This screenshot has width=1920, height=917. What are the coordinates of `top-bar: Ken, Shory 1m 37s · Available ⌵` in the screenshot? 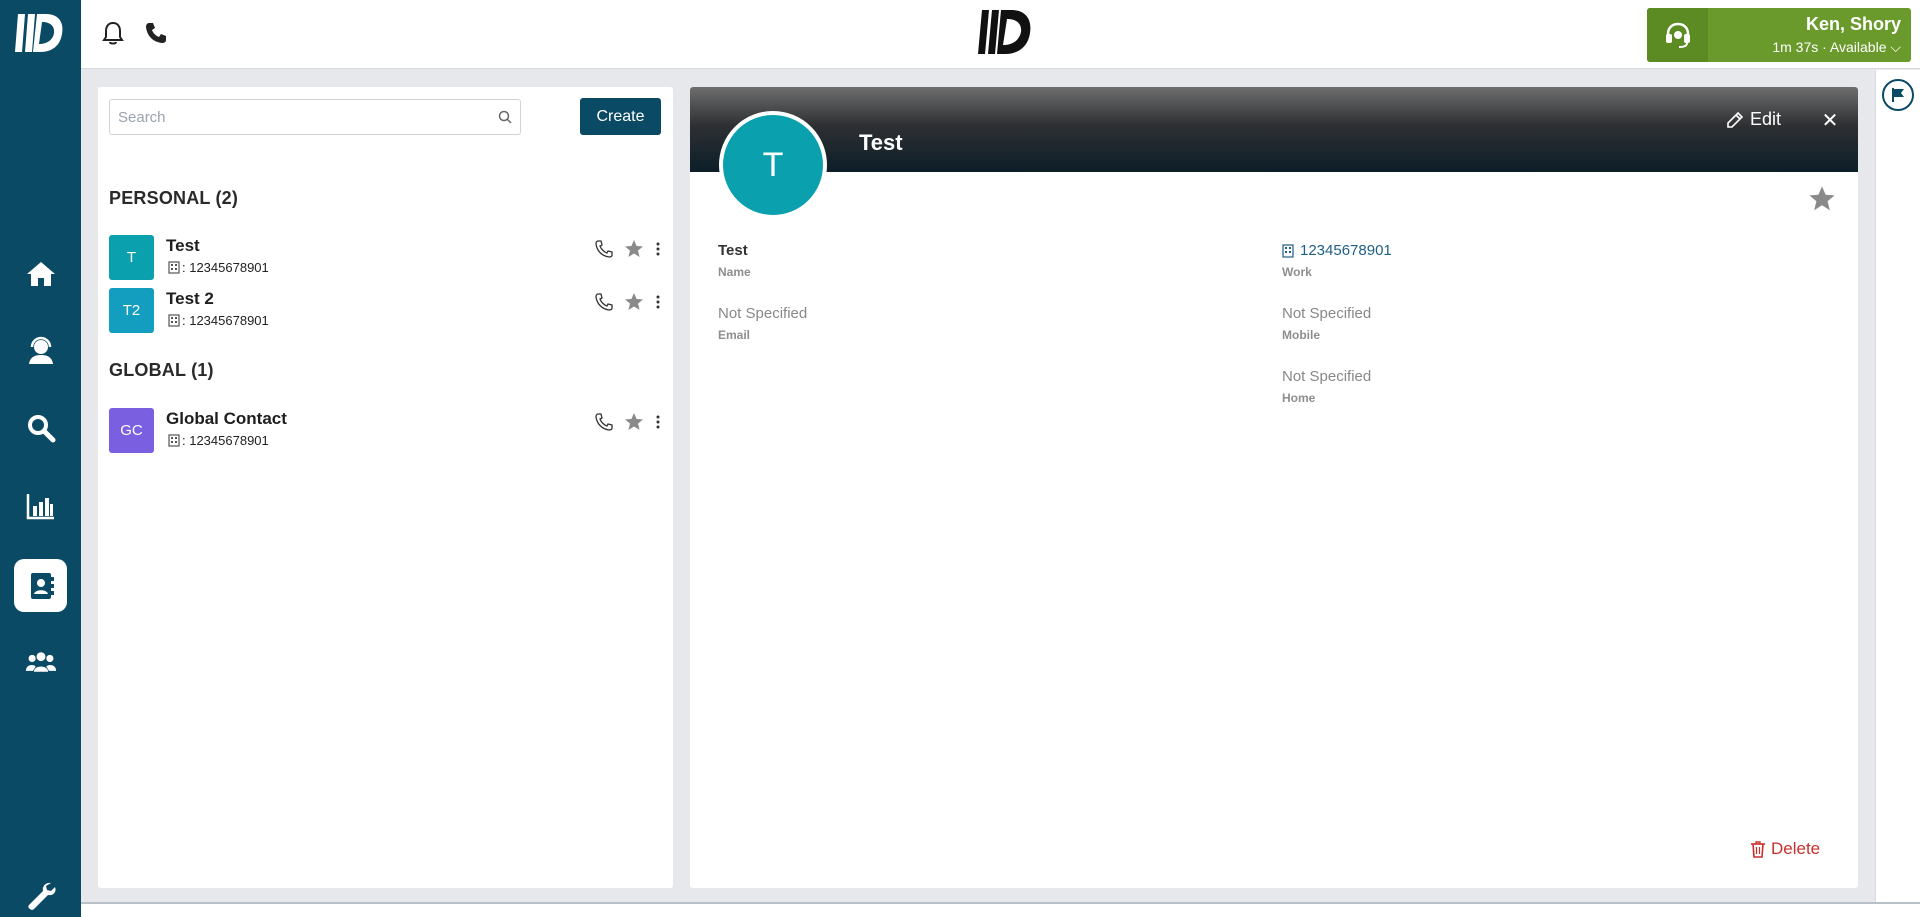 It's located at (1000, 34).